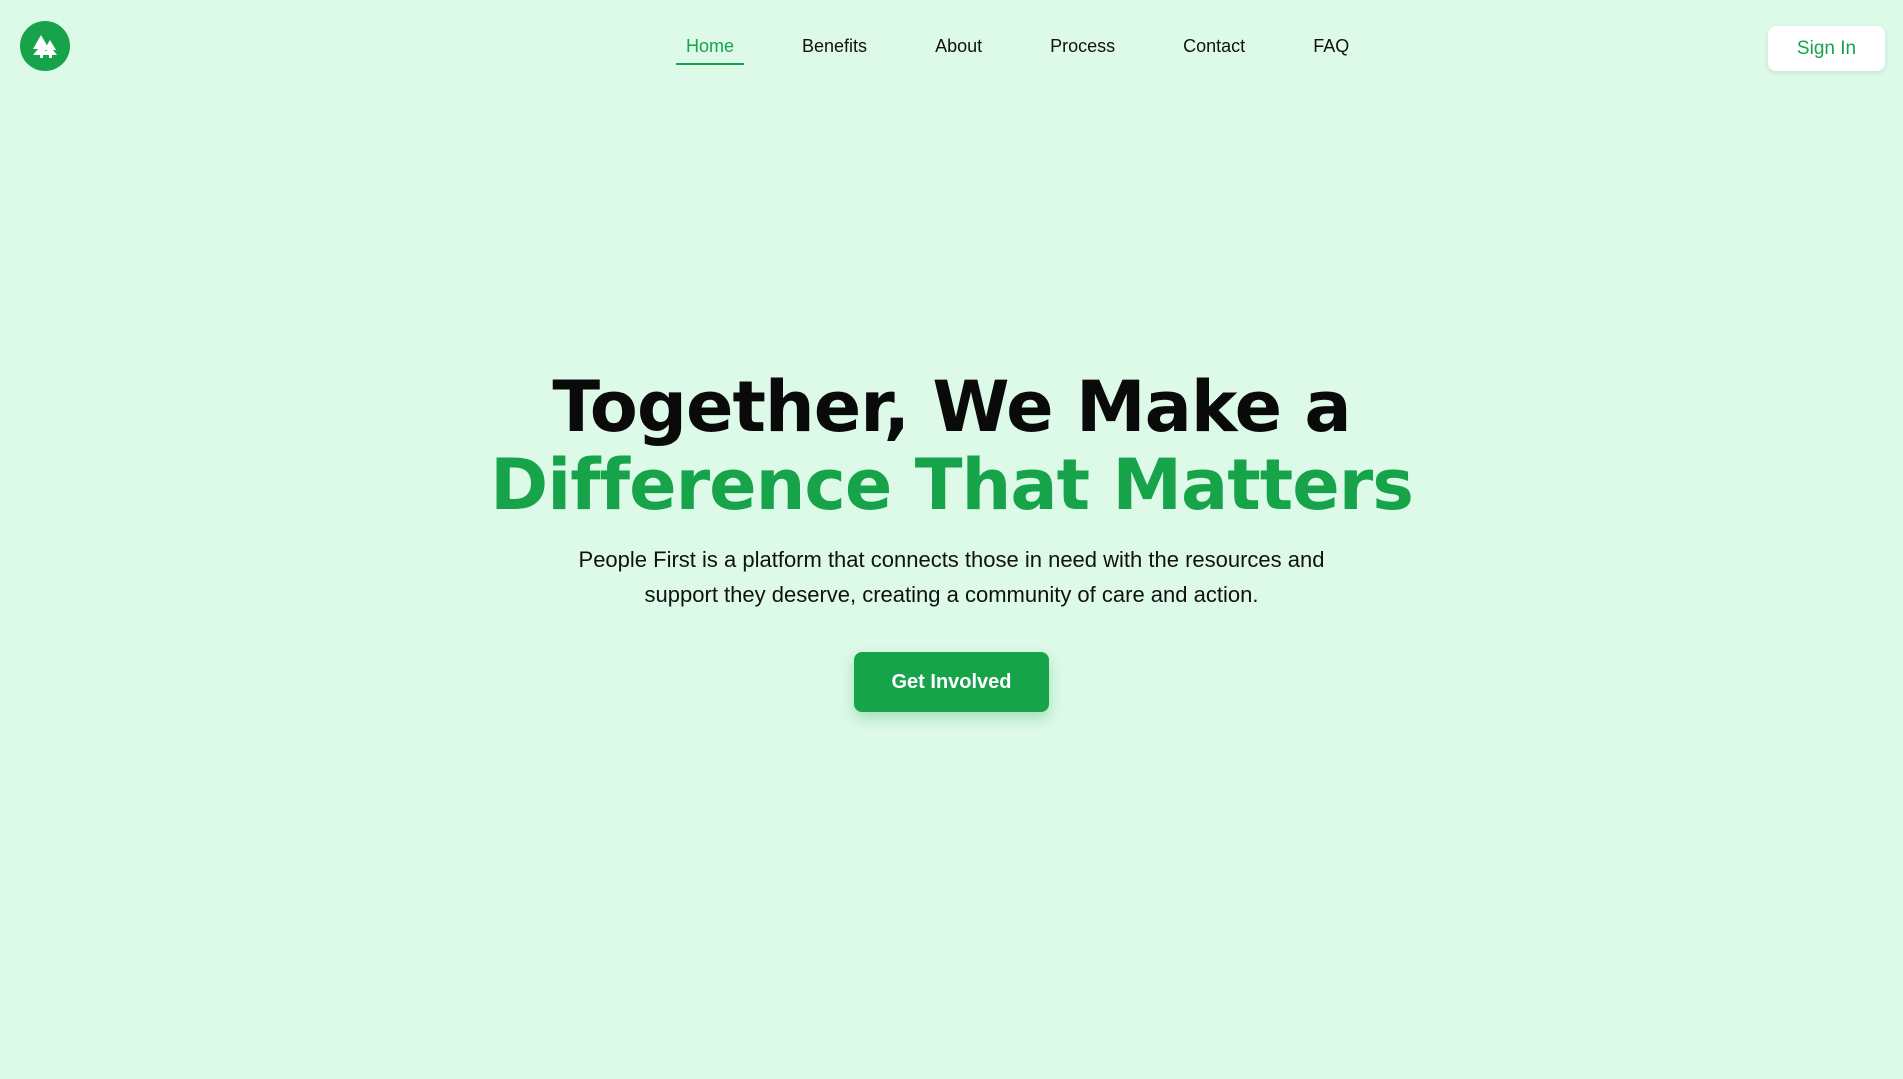  I want to click on nav-item-process: Process, so click(1082, 47).